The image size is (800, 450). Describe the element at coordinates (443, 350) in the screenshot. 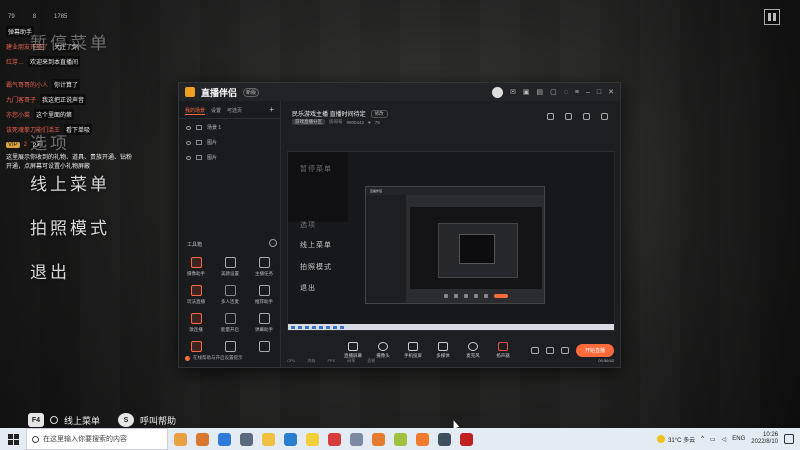

I see `media-button: 多媒体` at that location.